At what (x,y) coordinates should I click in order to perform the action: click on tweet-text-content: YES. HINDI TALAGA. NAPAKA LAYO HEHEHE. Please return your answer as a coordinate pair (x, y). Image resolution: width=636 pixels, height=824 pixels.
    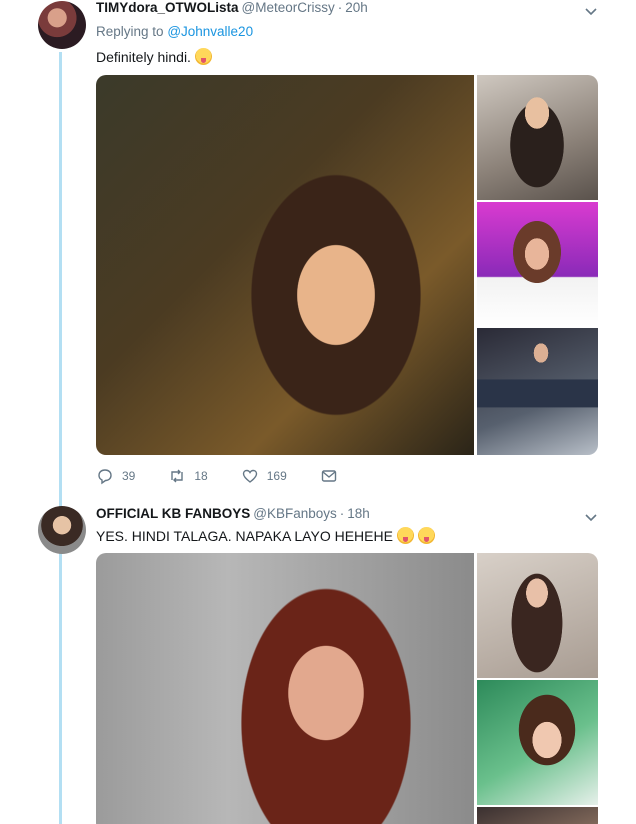
    Looking at the image, I should click on (244, 536).